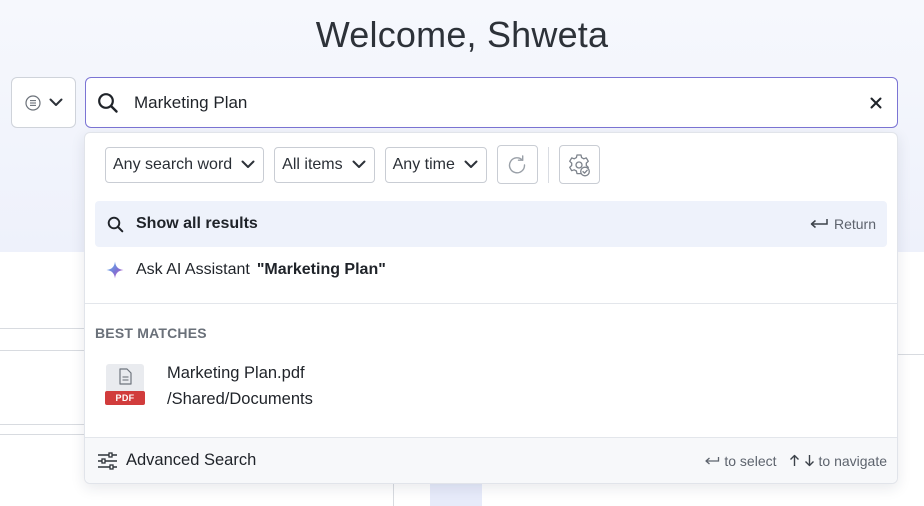 The width and height of the screenshot is (924, 506). Describe the element at coordinates (462, 34) in the screenshot. I see `page-title: Welcome, Shweta` at that location.